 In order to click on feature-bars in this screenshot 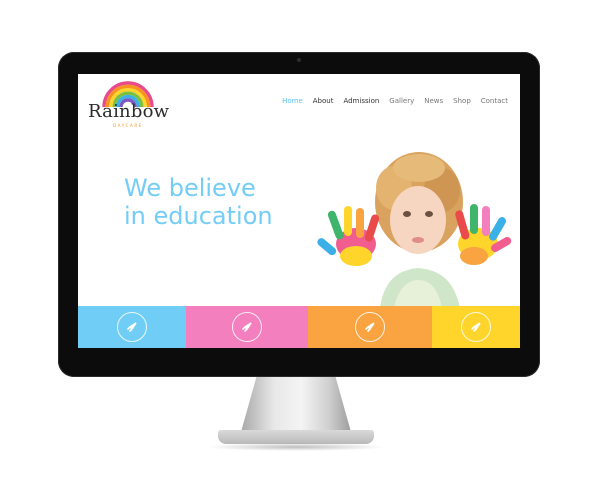, I will do `click(299, 327)`.